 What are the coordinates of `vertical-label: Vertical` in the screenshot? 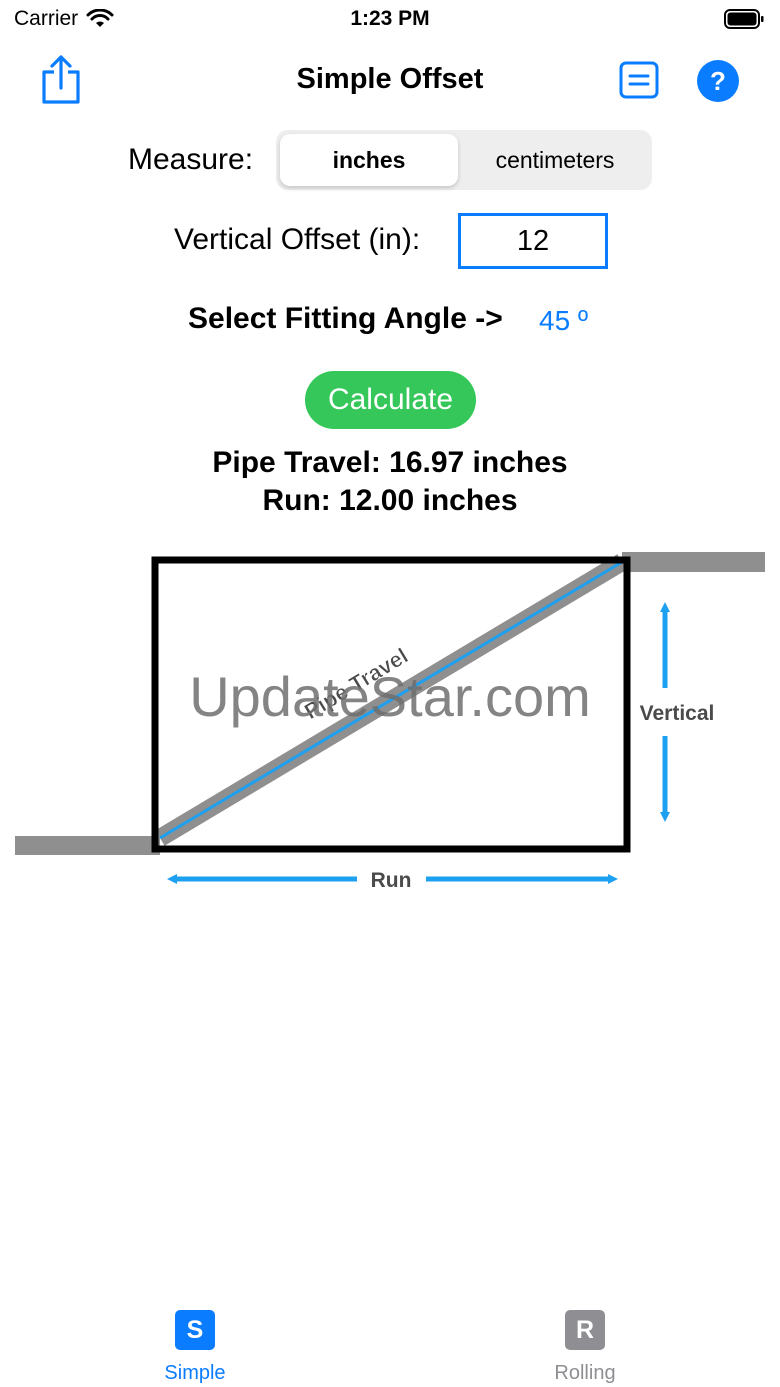 It's located at (677, 713).